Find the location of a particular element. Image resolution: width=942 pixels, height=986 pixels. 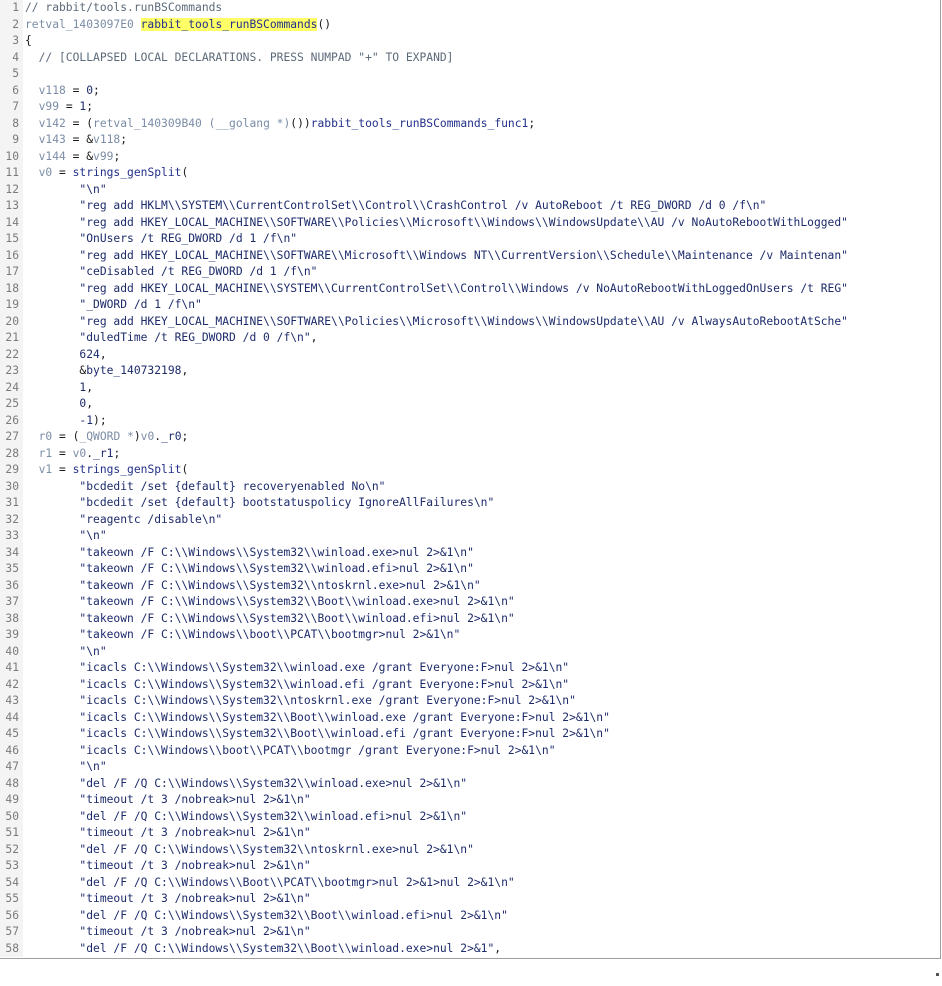

code-token: r0 is located at coordinates (39, 436).